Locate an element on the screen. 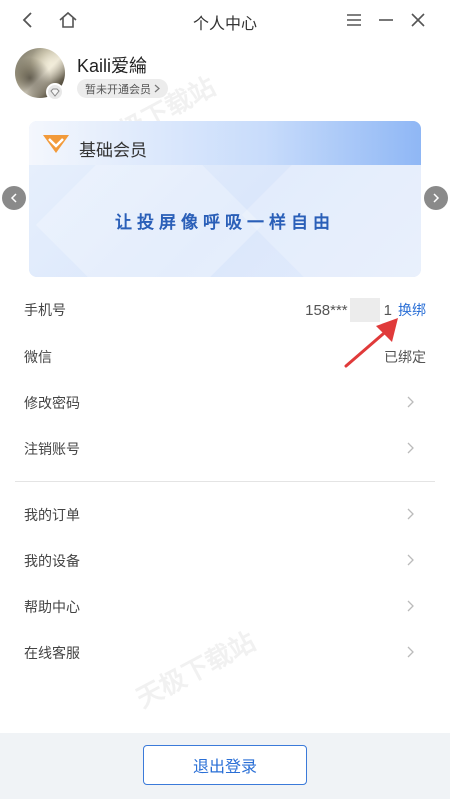  online-support-label: 在线客服 is located at coordinates (52, 653).